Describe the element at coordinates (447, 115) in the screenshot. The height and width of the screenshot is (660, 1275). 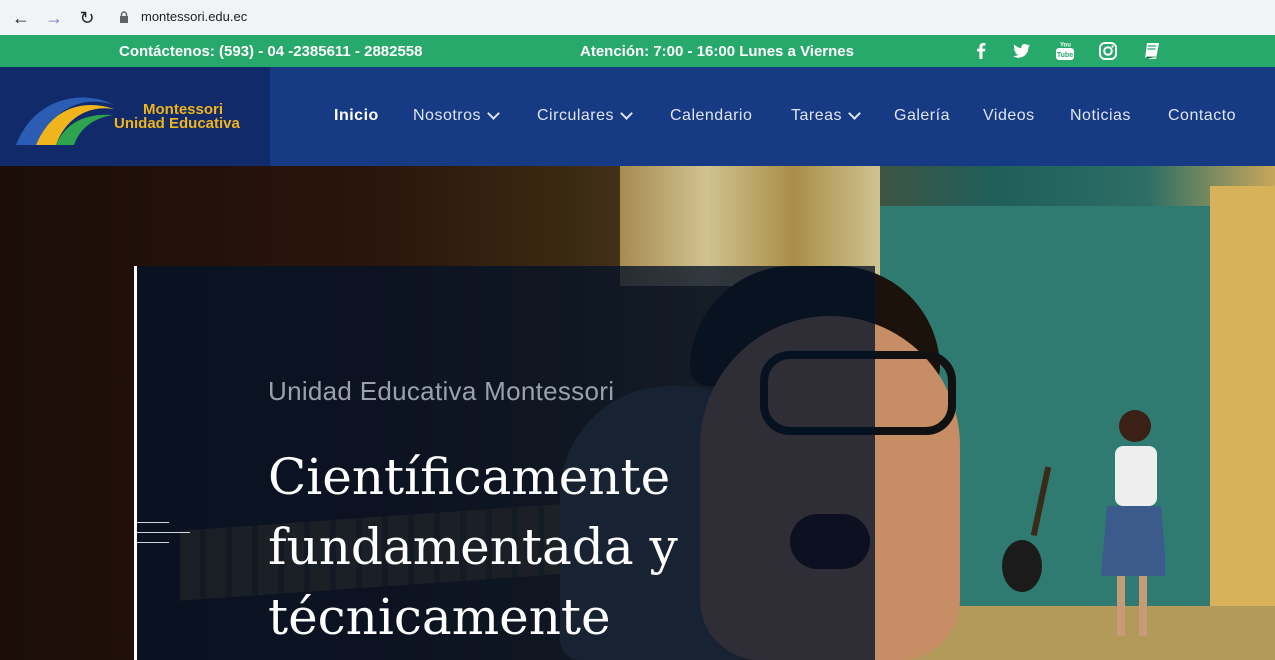
I see `nav-label: Nosotros` at that location.